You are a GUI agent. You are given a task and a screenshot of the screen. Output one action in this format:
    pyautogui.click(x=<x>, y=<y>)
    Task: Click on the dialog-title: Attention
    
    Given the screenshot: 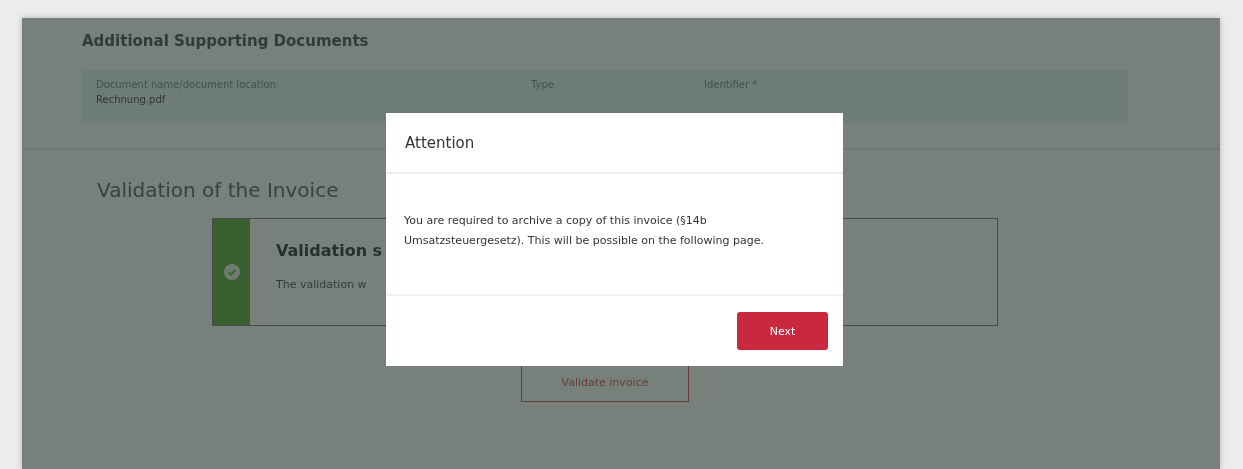 What is the action you would take?
    pyautogui.click(x=614, y=143)
    